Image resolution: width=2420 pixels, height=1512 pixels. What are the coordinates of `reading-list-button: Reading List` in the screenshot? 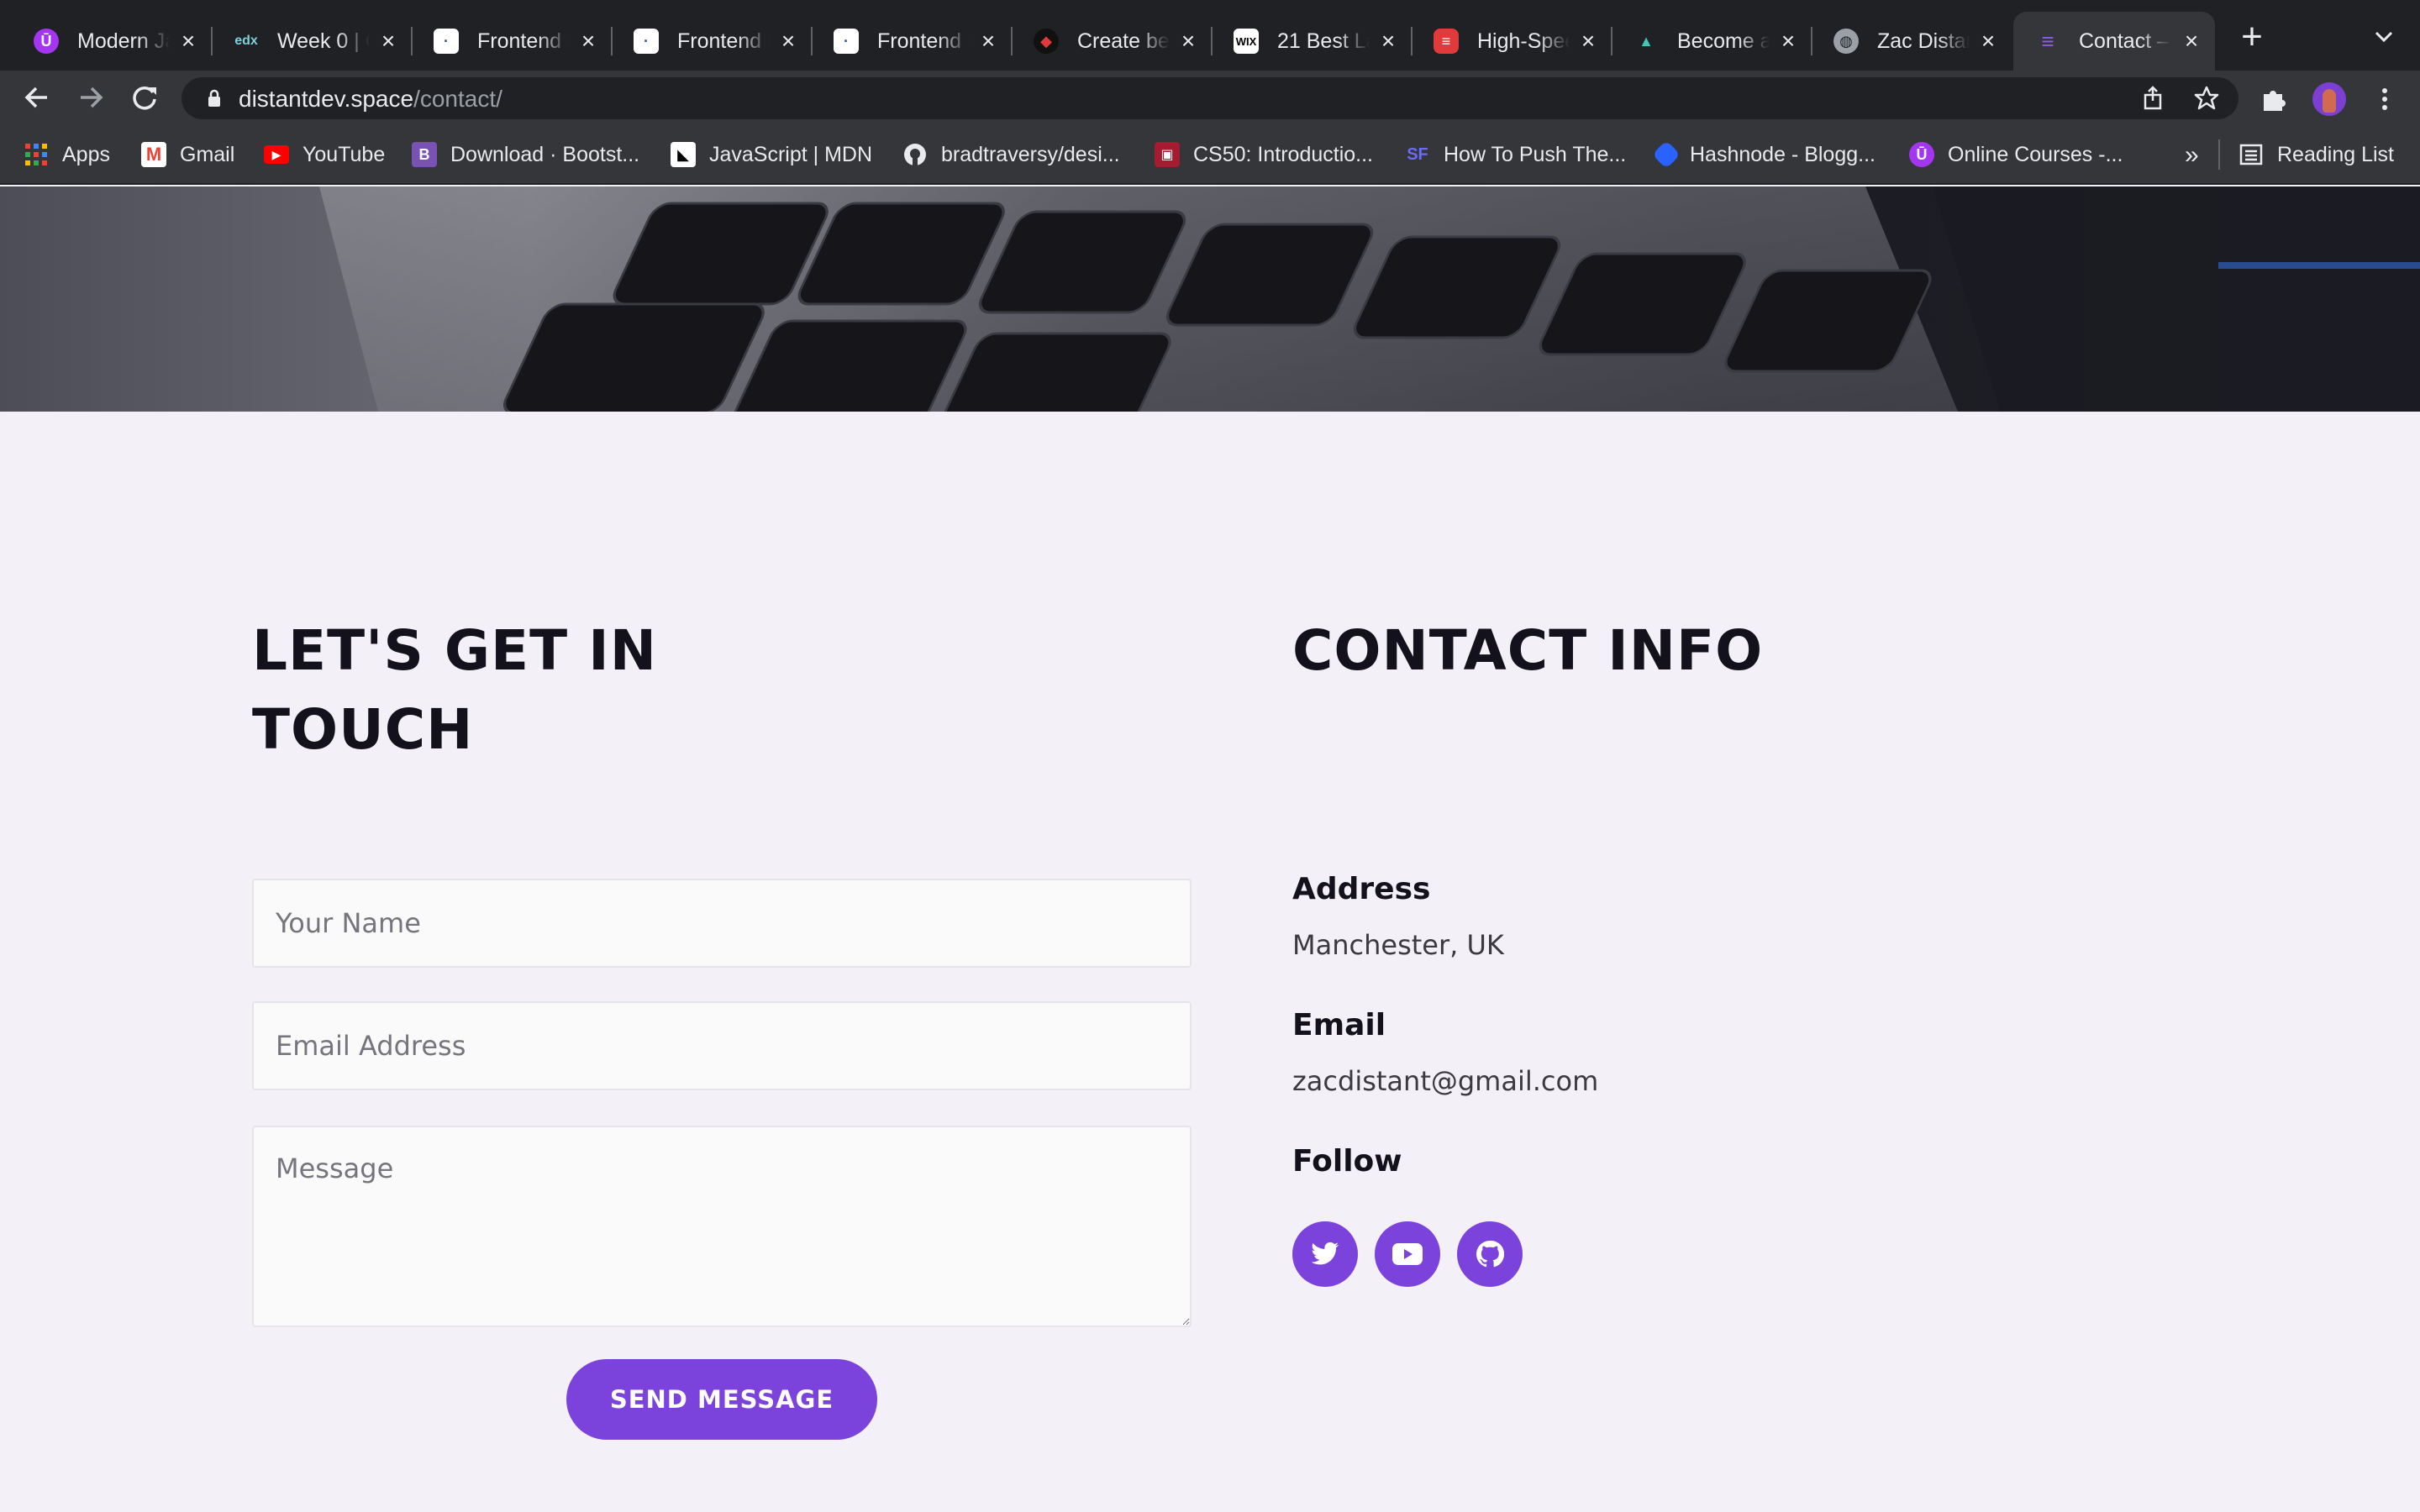 It's located at (2316, 154).